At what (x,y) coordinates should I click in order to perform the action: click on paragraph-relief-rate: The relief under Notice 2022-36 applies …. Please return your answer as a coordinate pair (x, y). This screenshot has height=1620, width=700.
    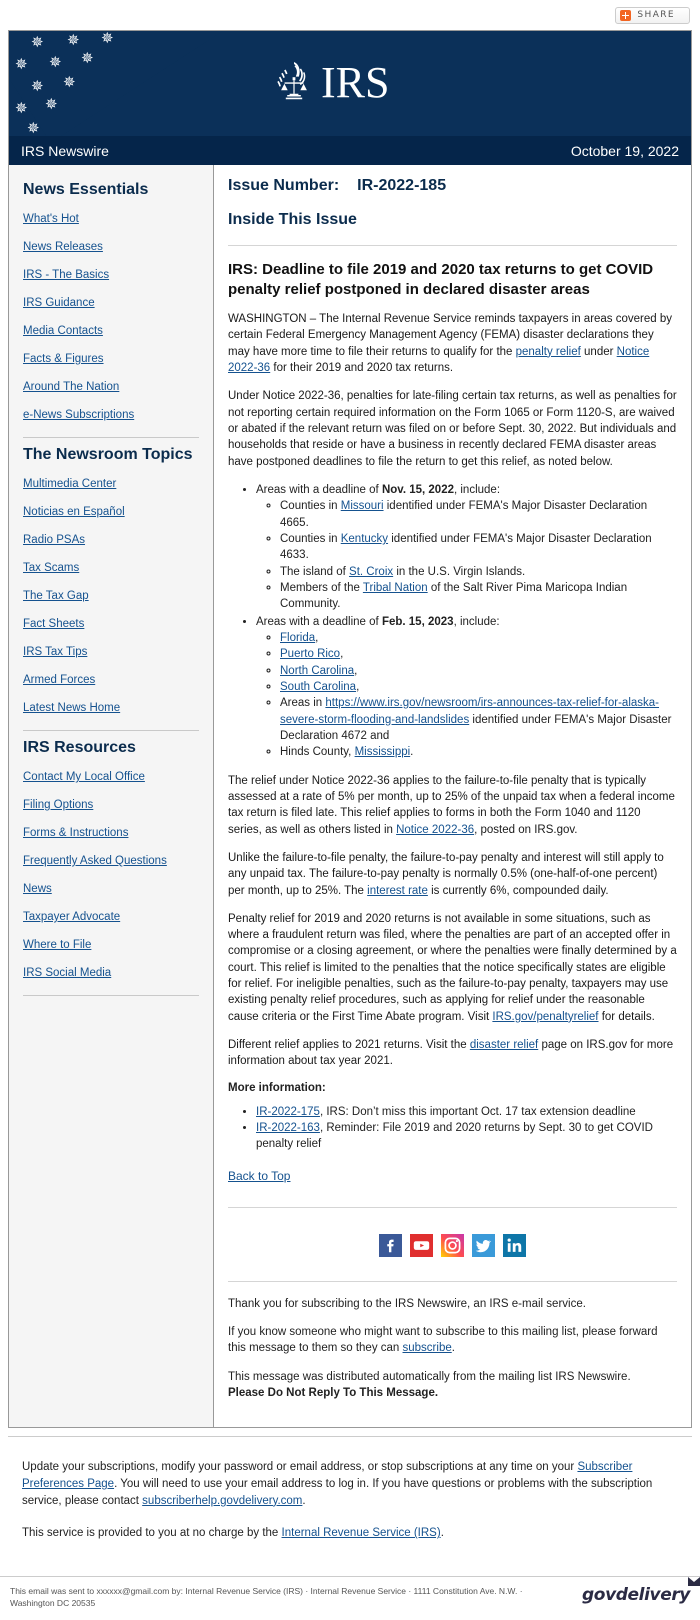
    Looking at the image, I should click on (451, 805).